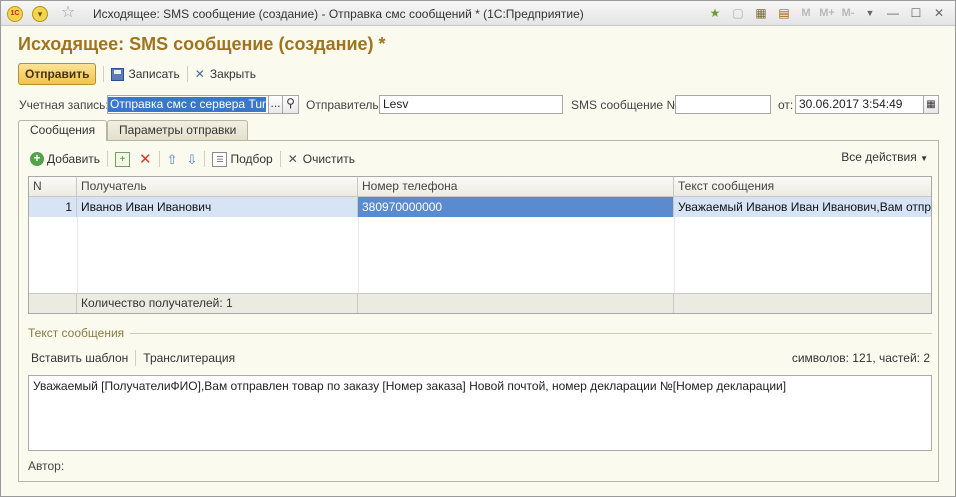  What do you see at coordinates (64, 105) in the screenshot?
I see `account-label: Учетная запись:` at bounding box center [64, 105].